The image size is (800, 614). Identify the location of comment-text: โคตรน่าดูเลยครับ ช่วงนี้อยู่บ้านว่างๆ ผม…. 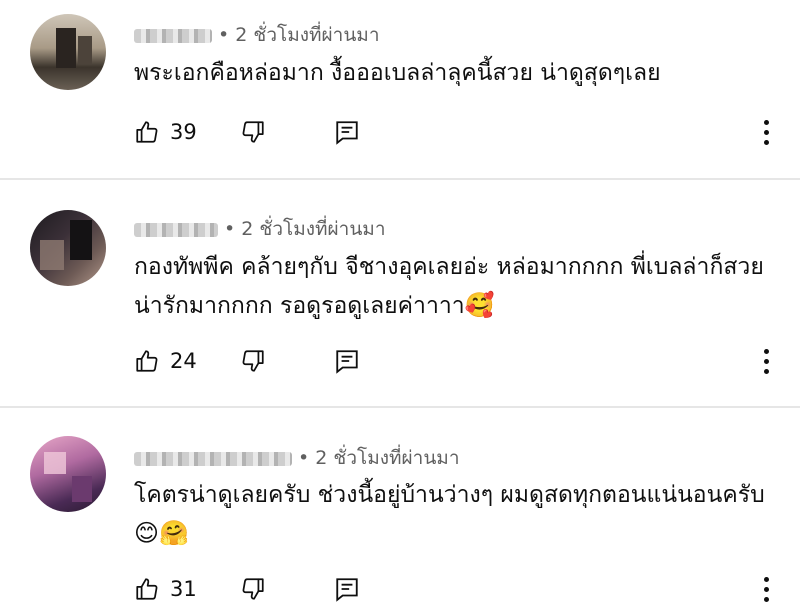
(449, 514).